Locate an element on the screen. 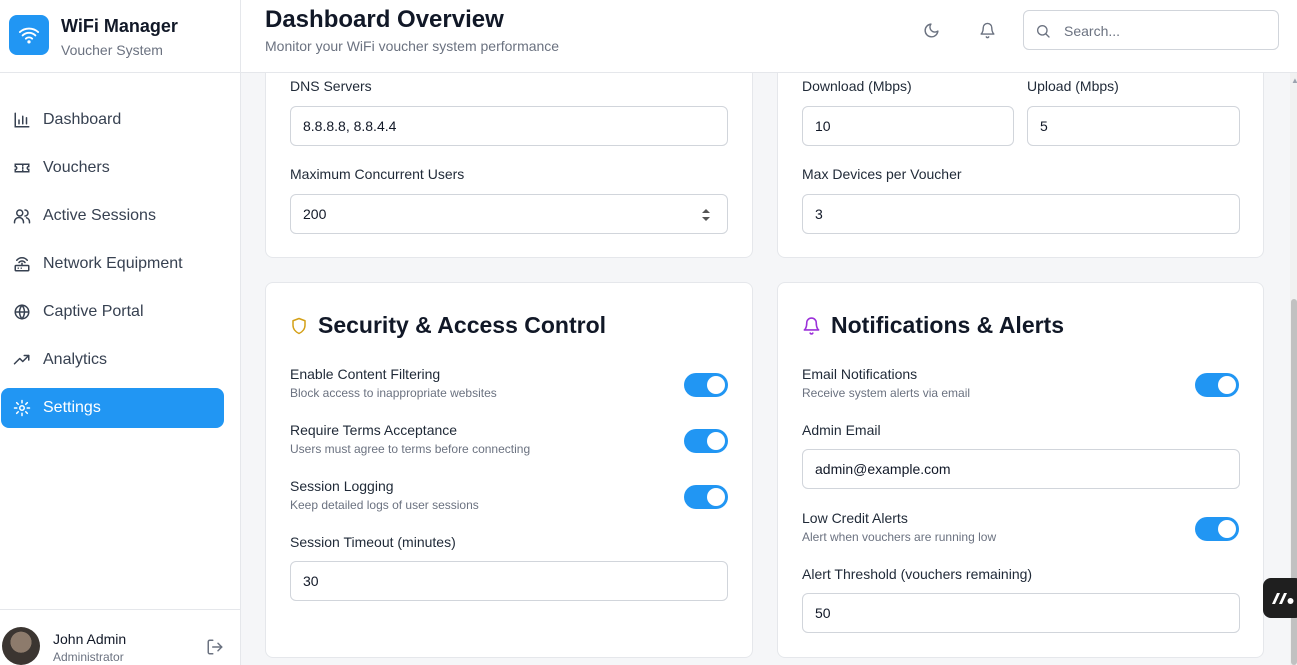  sidebar-item-dashboard: Dashboard is located at coordinates (112, 120).